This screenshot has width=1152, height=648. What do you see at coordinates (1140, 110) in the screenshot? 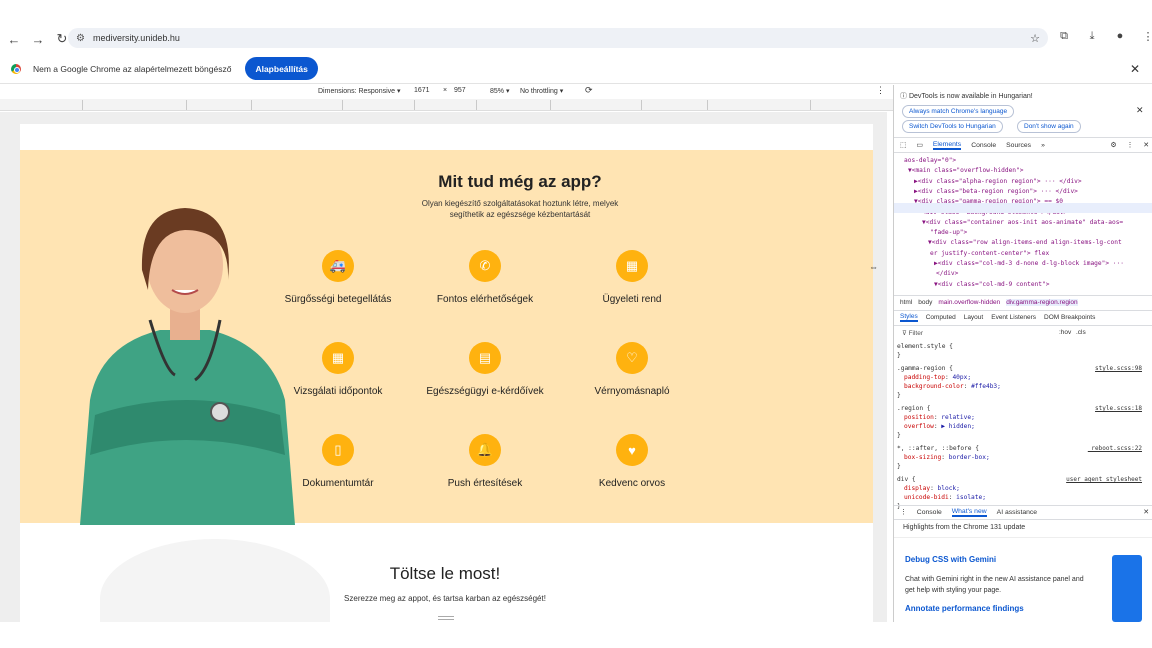
I see `notice-close-icon: ✕` at bounding box center [1140, 110].